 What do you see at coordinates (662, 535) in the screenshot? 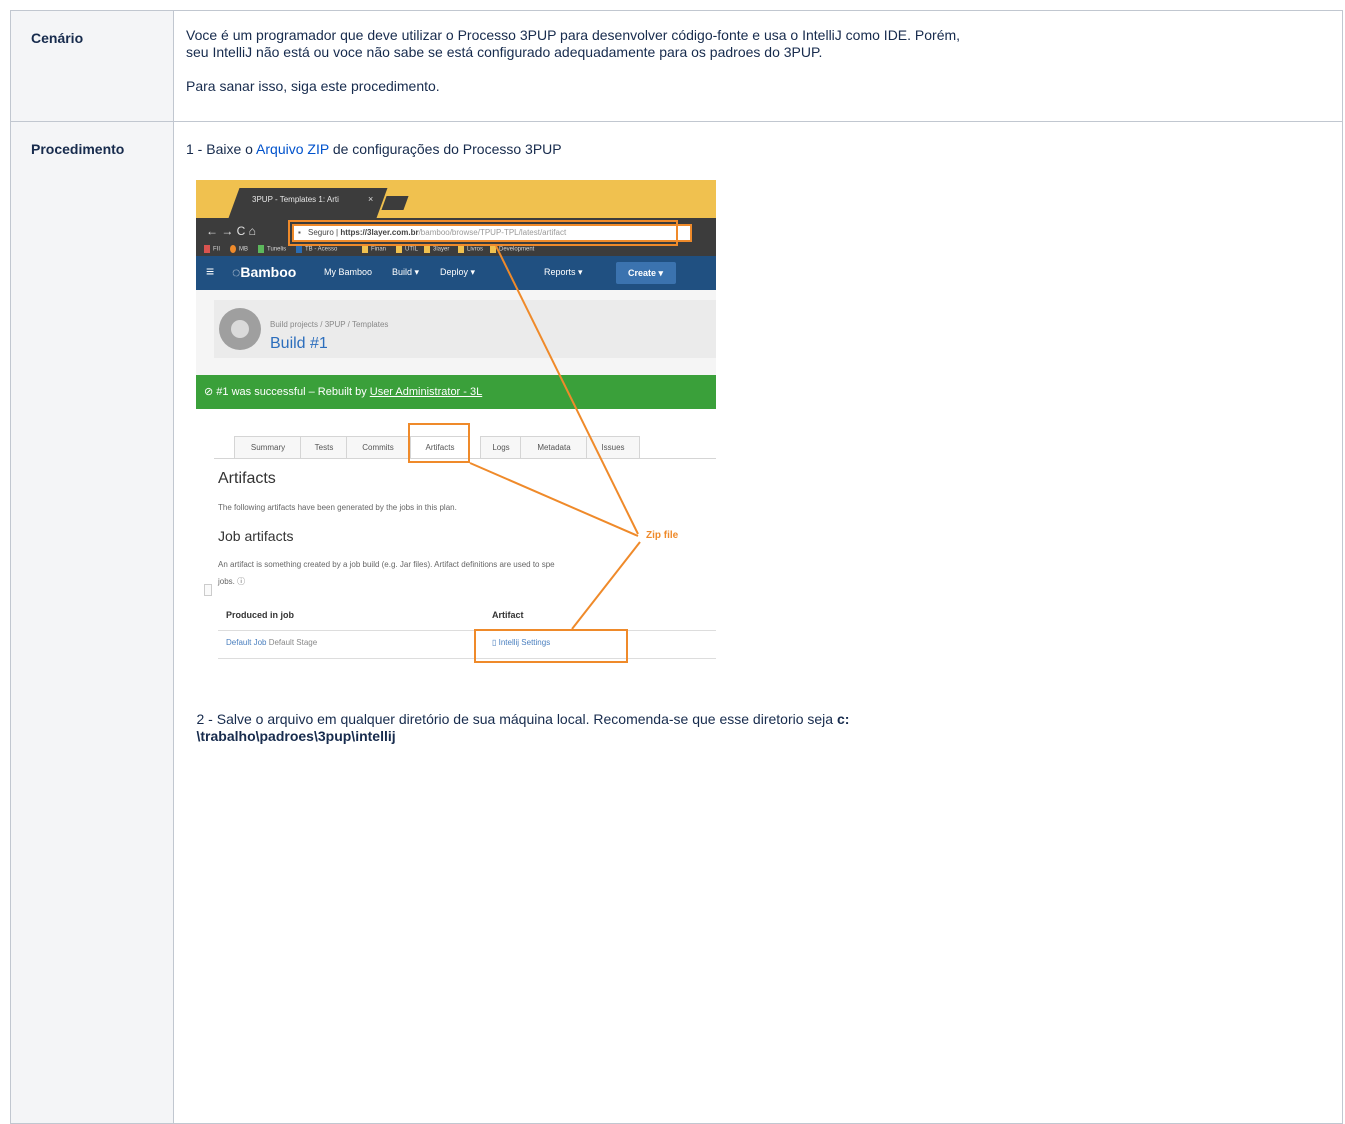
I see `zip-file-annotation: Zip file` at bounding box center [662, 535].